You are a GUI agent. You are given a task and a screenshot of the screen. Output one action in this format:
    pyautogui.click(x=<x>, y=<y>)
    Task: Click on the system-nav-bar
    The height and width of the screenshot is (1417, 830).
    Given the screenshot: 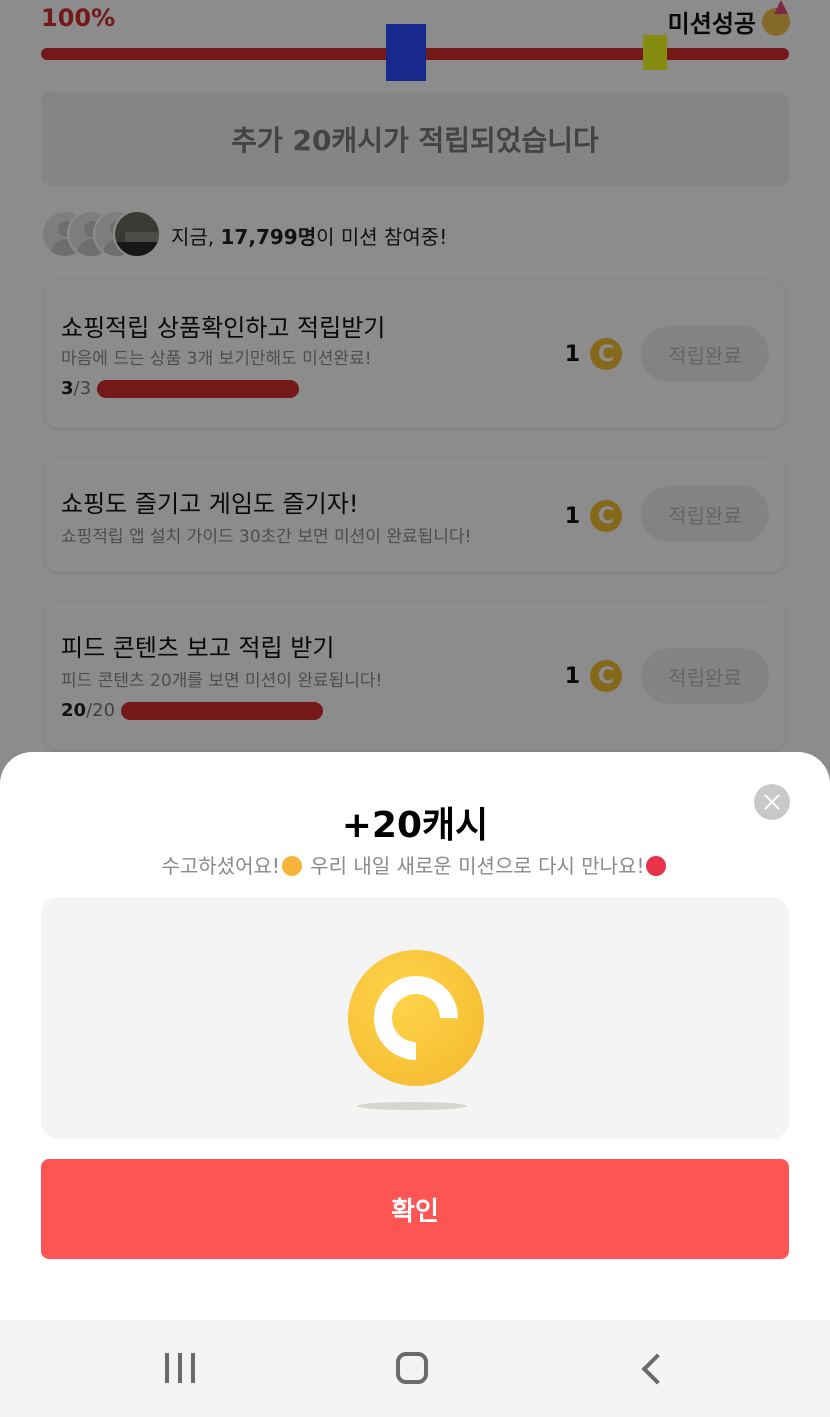 What is the action you would take?
    pyautogui.click(x=415, y=1368)
    